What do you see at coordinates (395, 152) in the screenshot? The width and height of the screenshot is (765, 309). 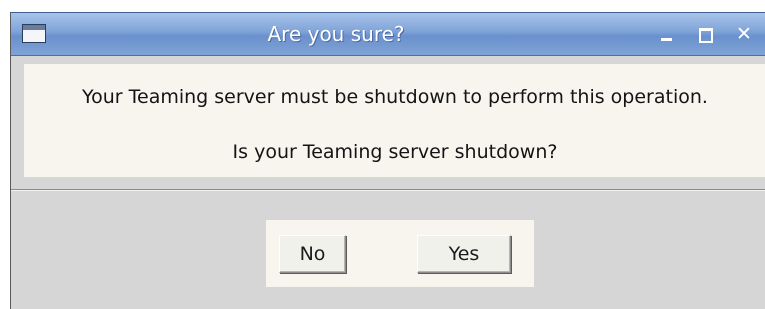 I see `question-text: Is your Teaming server shutdown?` at bounding box center [395, 152].